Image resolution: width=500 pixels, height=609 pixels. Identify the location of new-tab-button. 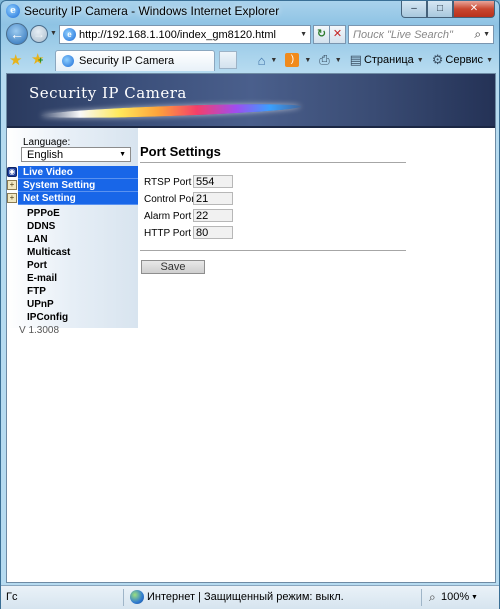
(228, 60).